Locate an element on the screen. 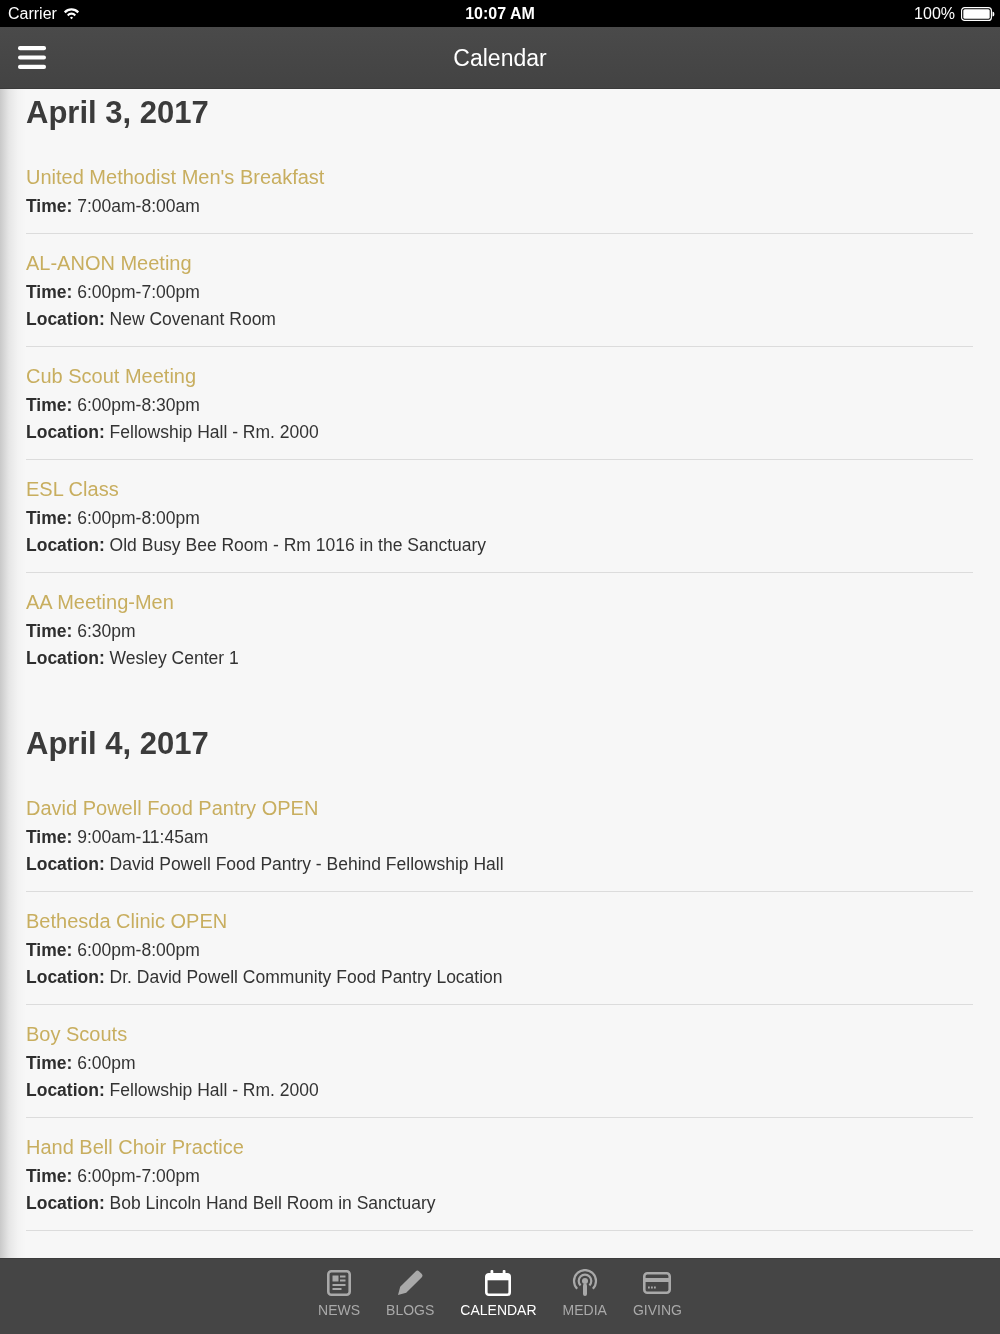 The height and width of the screenshot is (1334, 1000). event-detail-text: Location: Old Busy Bee Room - Rm 1016 in the Sanctuary is located at coordinates (256, 545).